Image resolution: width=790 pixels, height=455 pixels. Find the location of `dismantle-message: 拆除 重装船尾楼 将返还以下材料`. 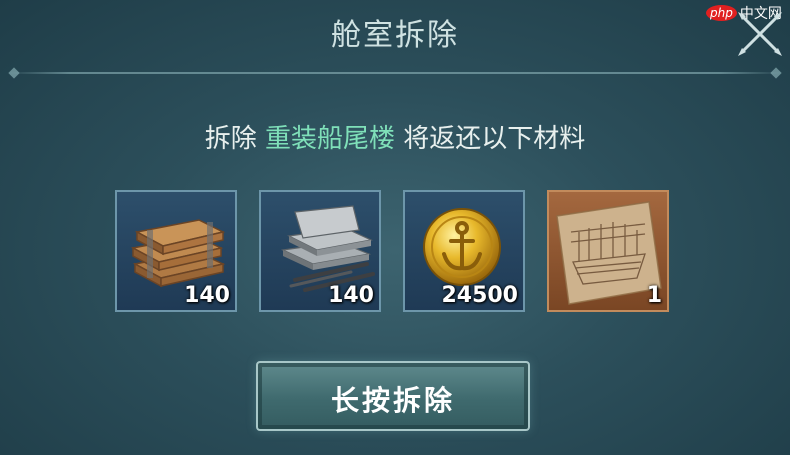

dismantle-message: 拆除 重装船尾楼 将返还以下材料 is located at coordinates (395, 136).